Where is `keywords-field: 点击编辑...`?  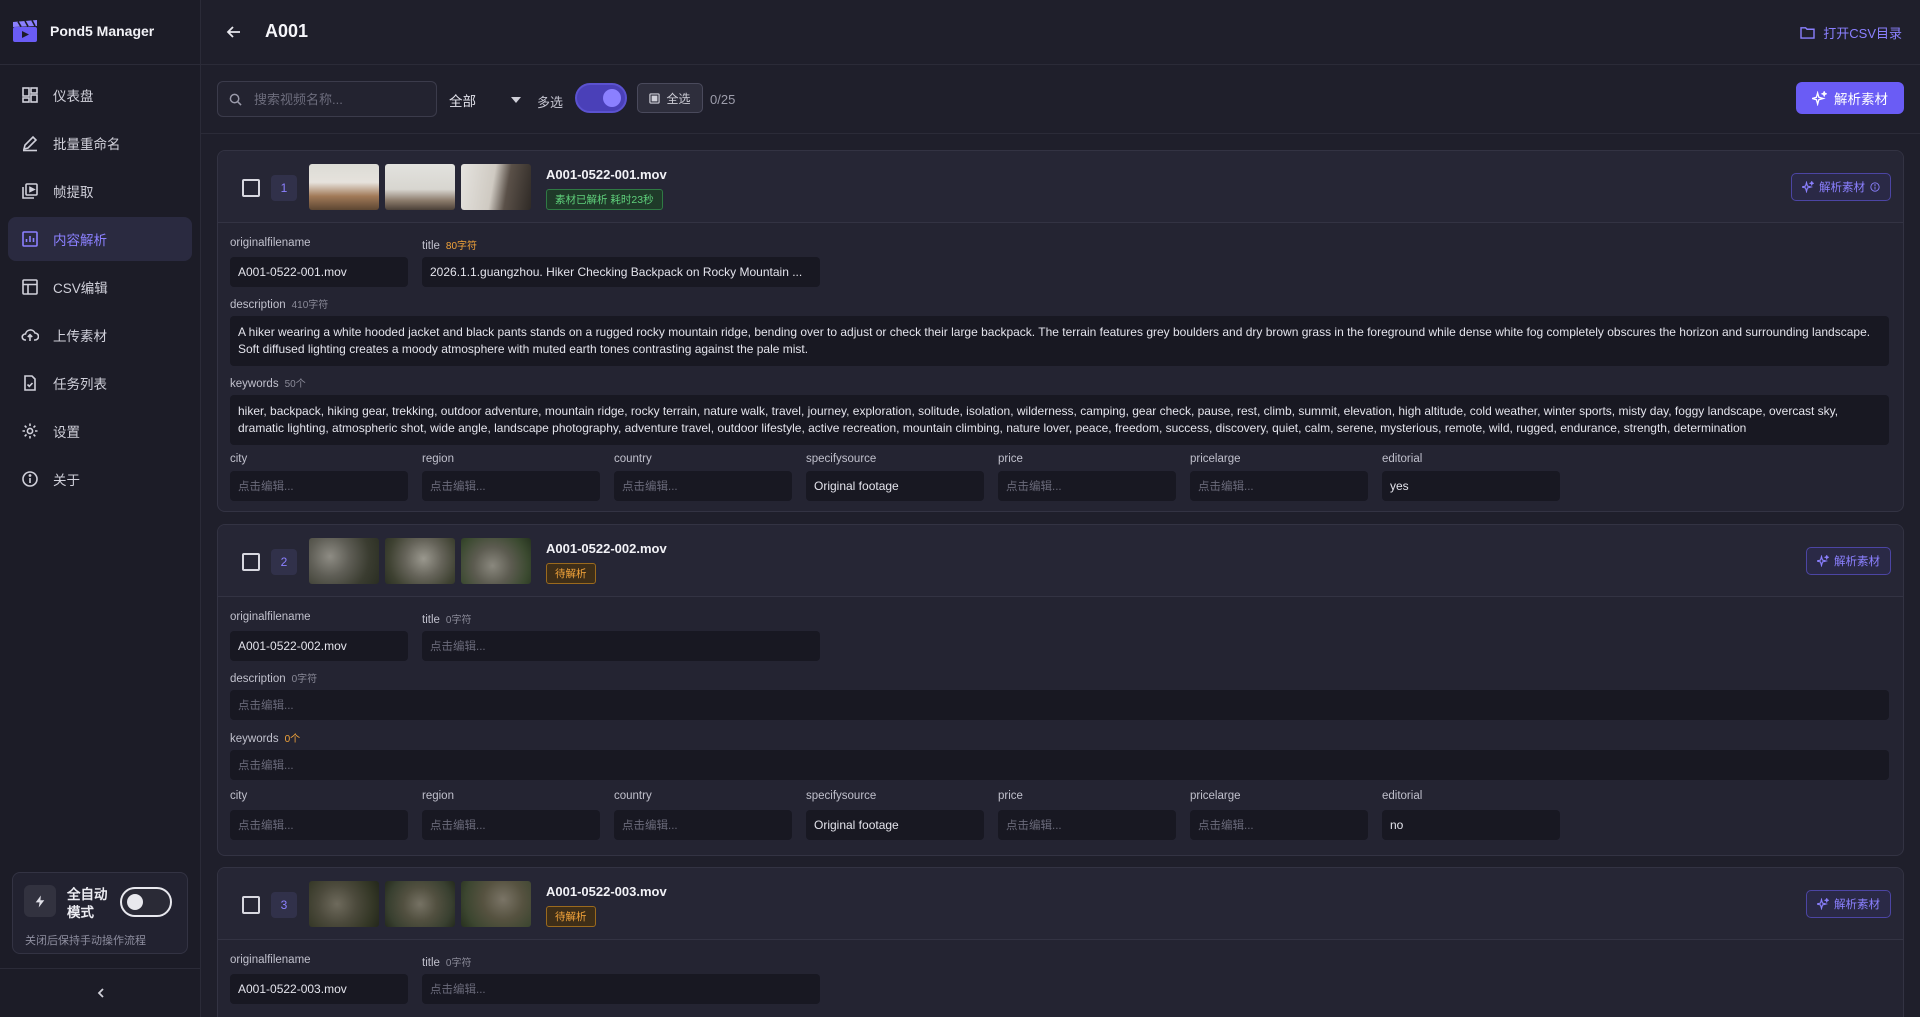 keywords-field: 点击编辑... is located at coordinates (1059, 765).